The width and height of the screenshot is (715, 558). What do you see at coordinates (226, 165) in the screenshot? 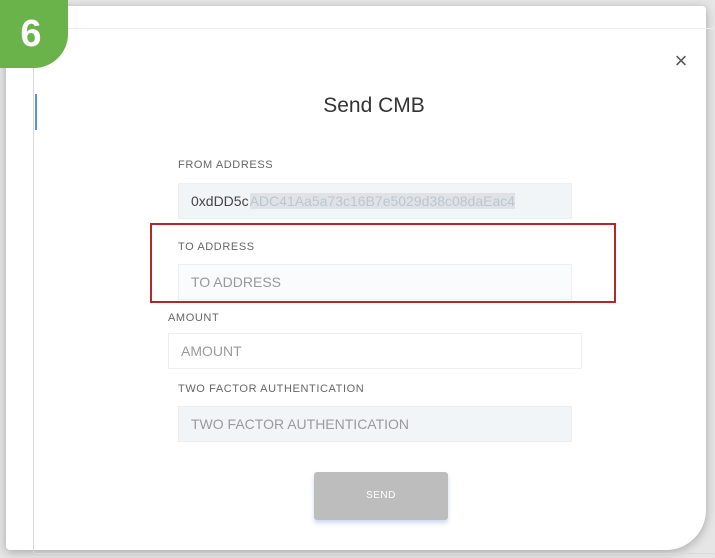
I see `from-address-label: FROM ADDRESS` at bounding box center [226, 165].